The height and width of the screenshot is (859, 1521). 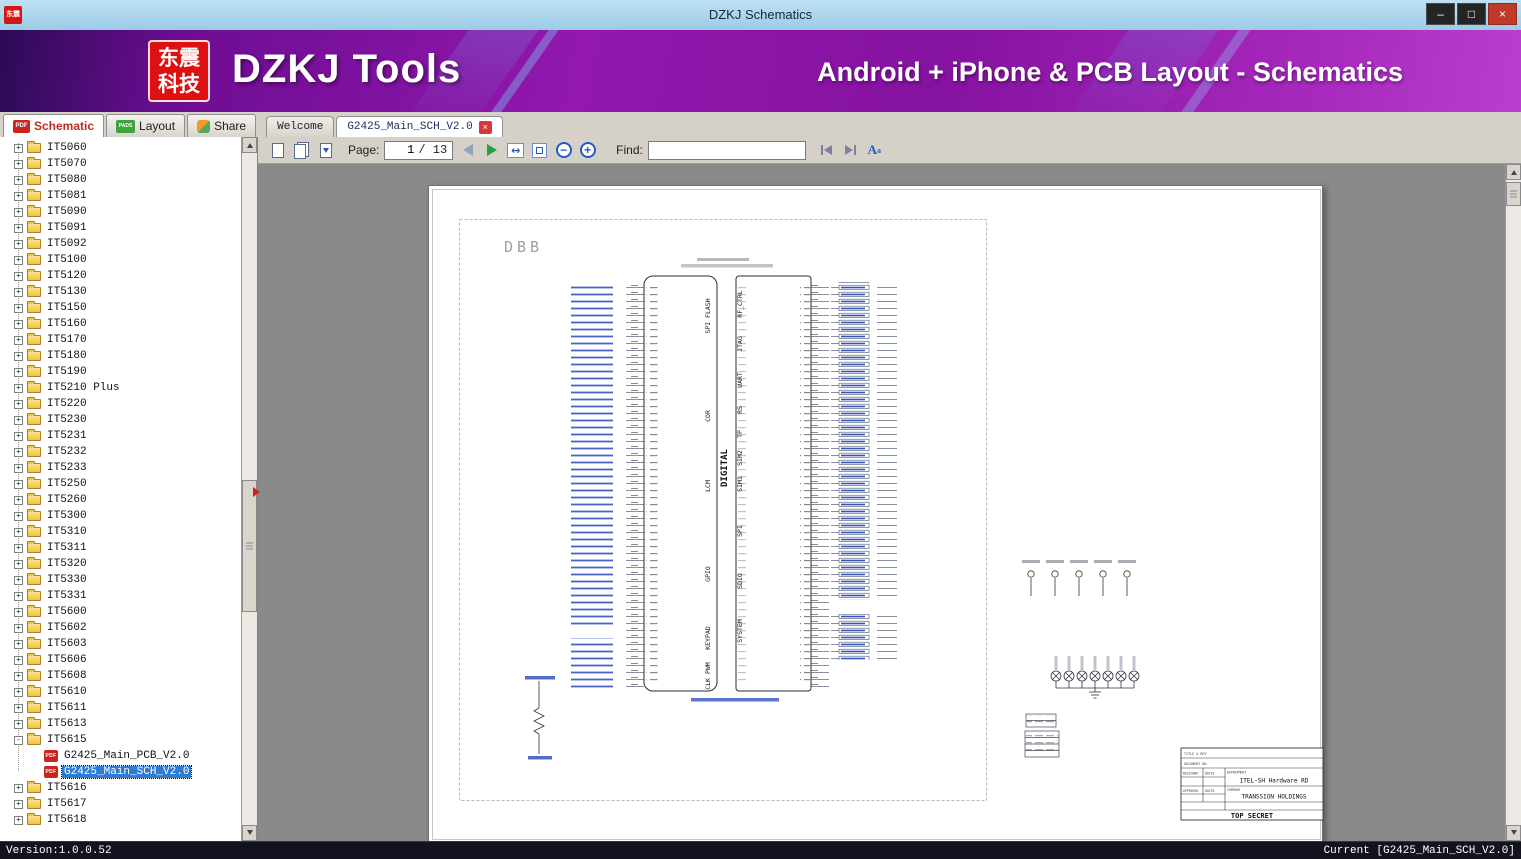 I want to click on tree-item: G2425_Main_PCB_V2.0, so click(x=120, y=756).